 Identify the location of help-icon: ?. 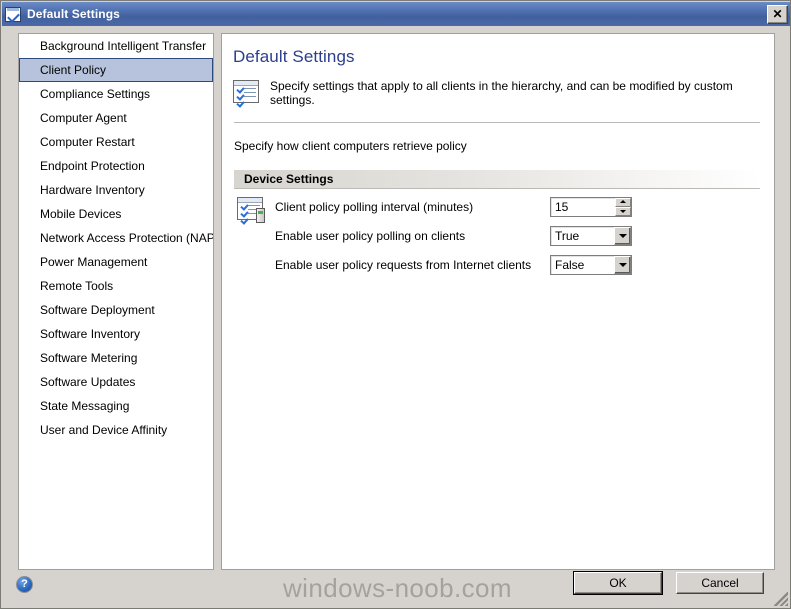
(24, 584).